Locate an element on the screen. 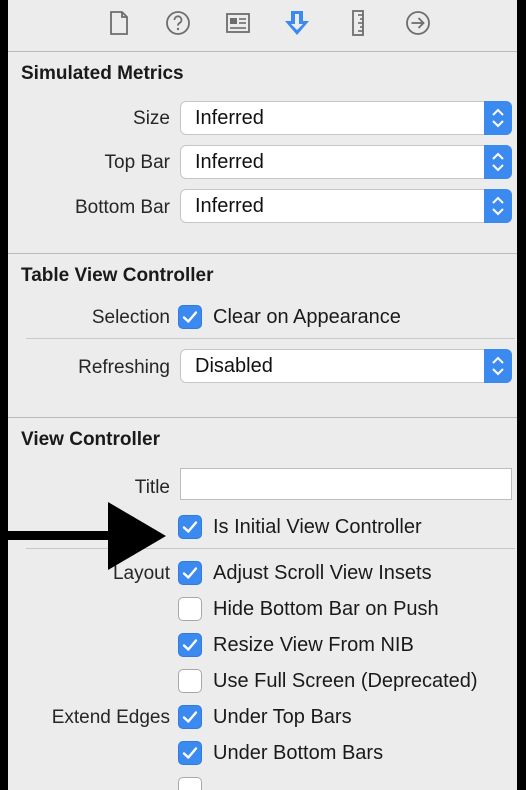 This screenshot has width=526, height=790. size-label: Size is located at coordinates (151, 118).